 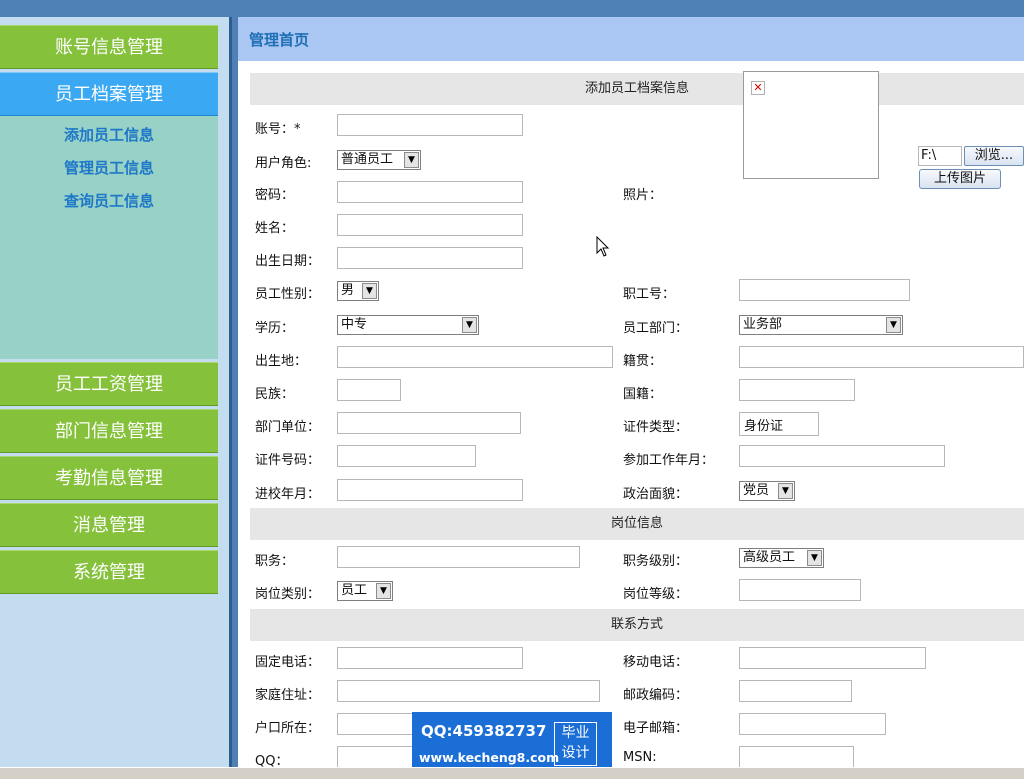 What do you see at coordinates (354, 590) in the screenshot?
I see `post-type-select-value: 员工` at bounding box center [354, 590].